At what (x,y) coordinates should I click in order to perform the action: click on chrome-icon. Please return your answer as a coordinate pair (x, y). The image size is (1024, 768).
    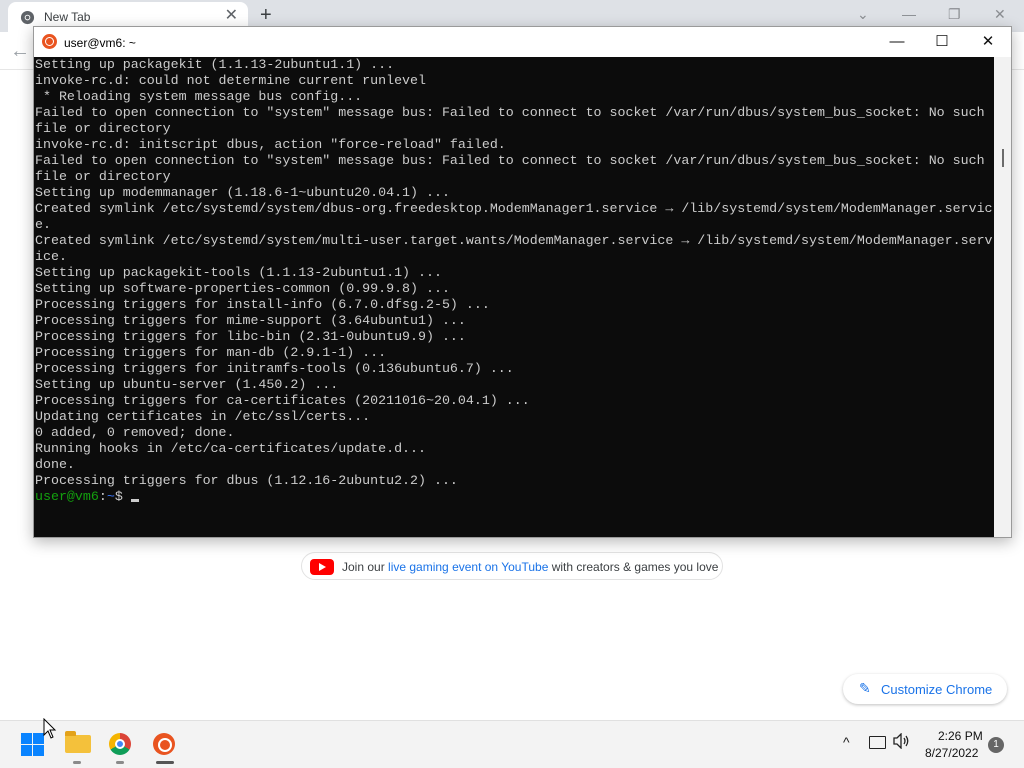
    Looking at the image, I should click on (27, 17).